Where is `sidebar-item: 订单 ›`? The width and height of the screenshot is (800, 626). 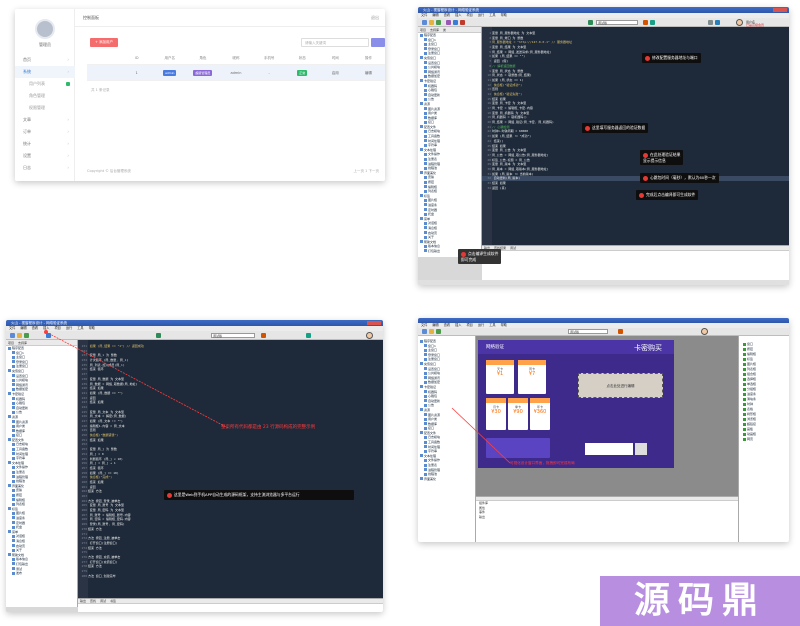
sidebar-item: 订单 › is located at coordinates (45, 132).